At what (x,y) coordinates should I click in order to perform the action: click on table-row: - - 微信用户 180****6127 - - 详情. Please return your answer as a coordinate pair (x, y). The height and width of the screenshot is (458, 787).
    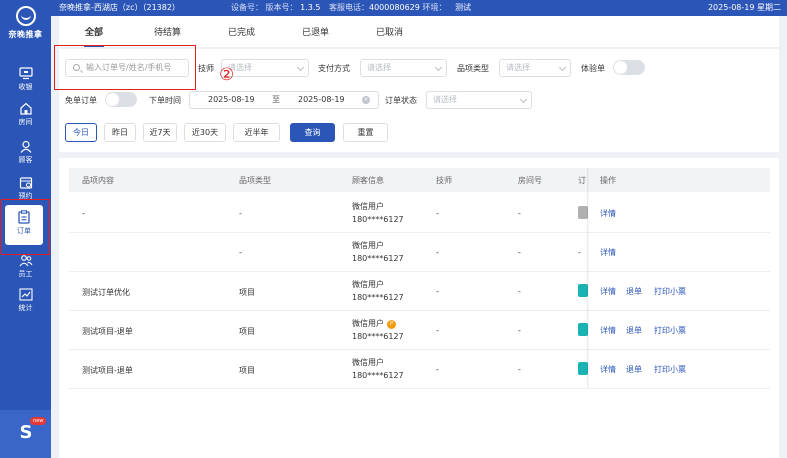
    Looking at the image, I should click on (419, 213).